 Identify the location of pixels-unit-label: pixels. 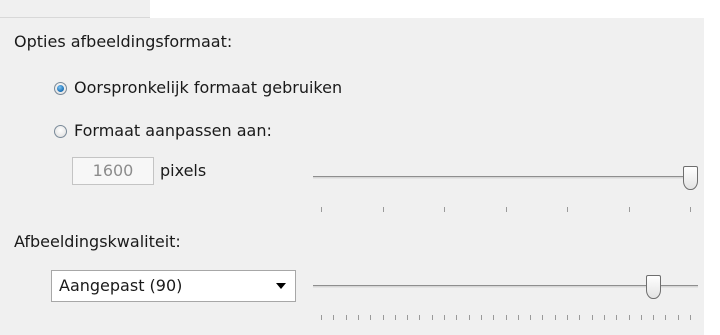
(183, 170).